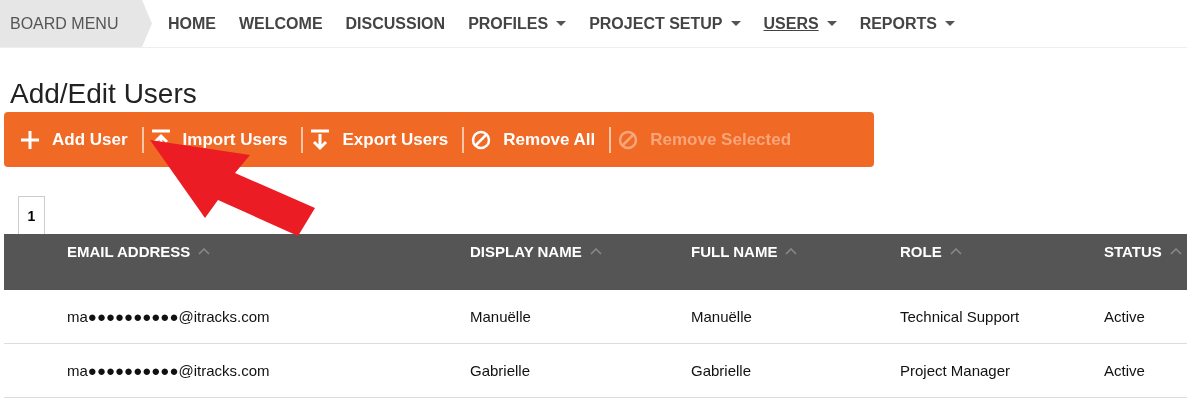 This screenshot has width=1187, height=403. What do you see at coordinates (1133, 251) in the screenshot?
I see `column-header: STATUS` at bounding box center [1133, 251].